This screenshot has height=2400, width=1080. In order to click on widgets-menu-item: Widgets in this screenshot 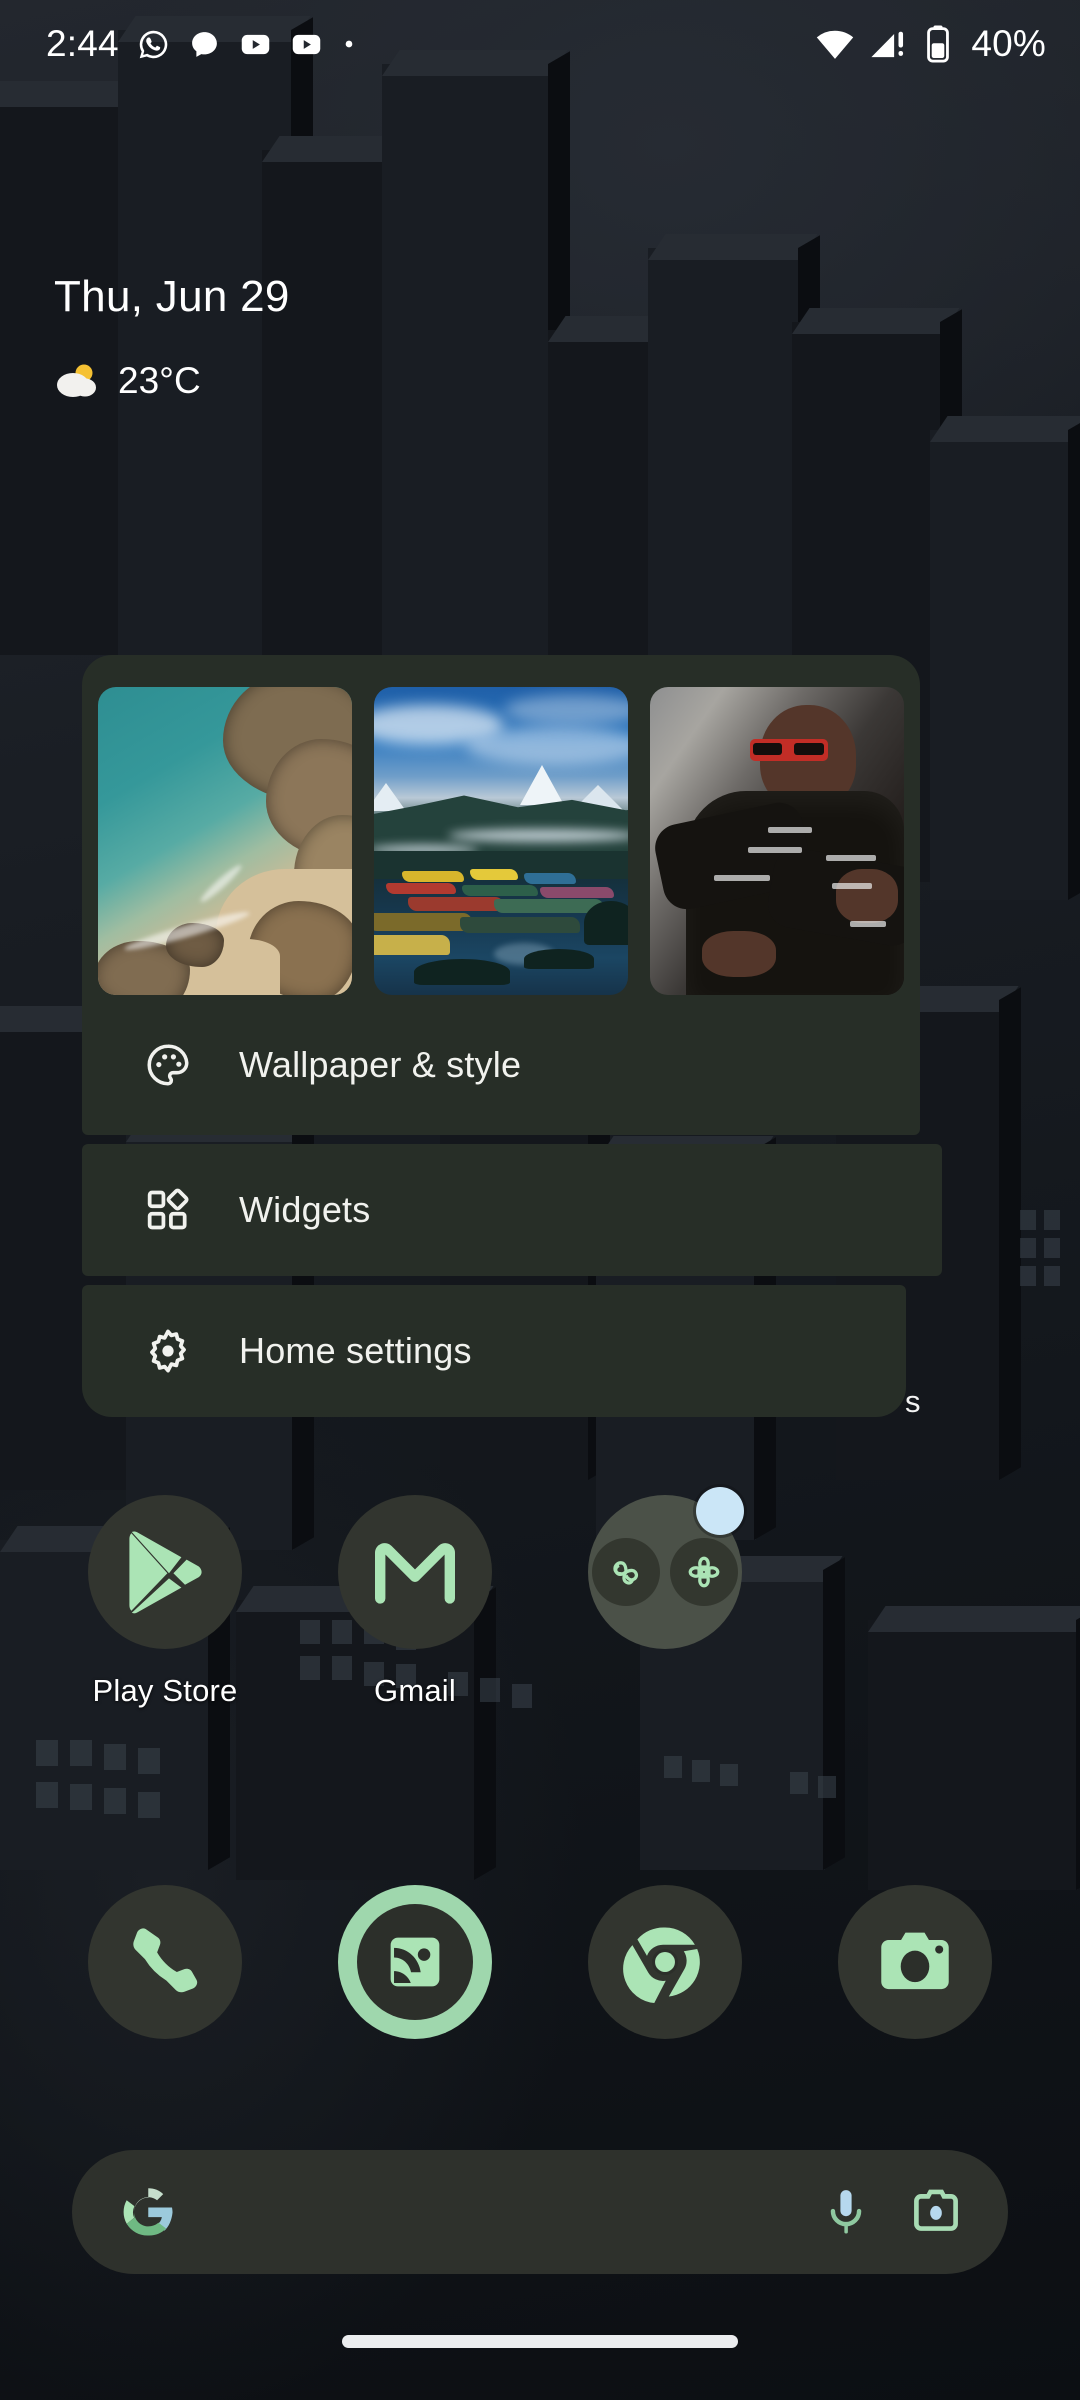, I will do `click(512, 1210)`.